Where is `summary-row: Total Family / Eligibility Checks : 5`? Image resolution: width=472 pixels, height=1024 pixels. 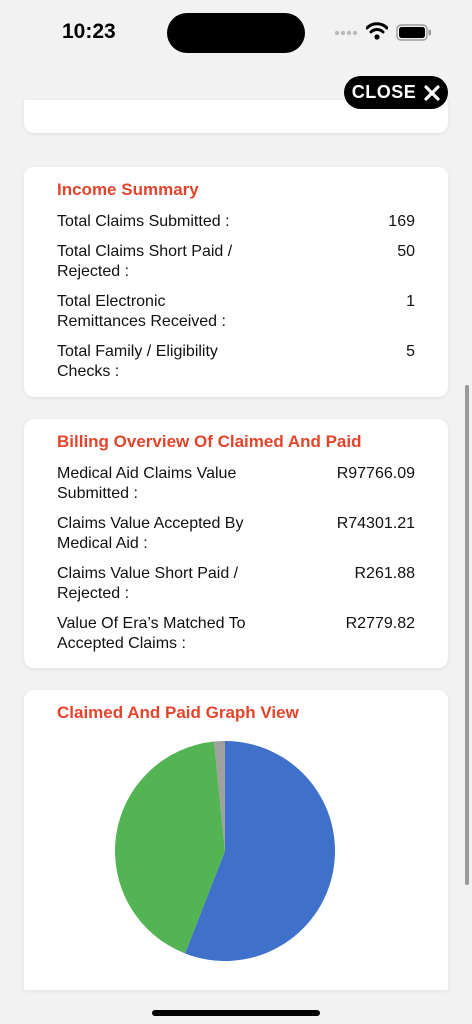
summary-row: Total Family / Eligibility Checks : 5 is located at coordinates (236, 362).